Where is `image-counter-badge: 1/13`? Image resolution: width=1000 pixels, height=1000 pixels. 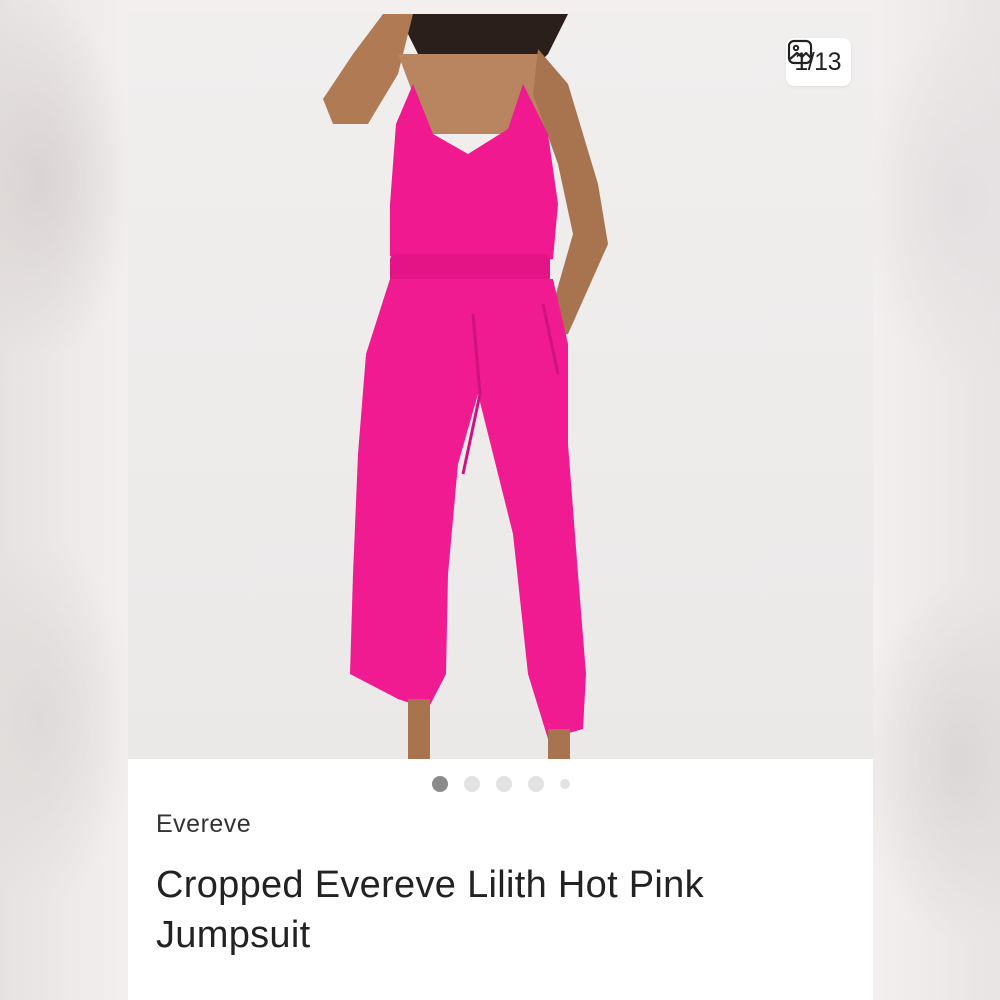 image-counter-badge: 1/13 is located at coordinates (818, 62).